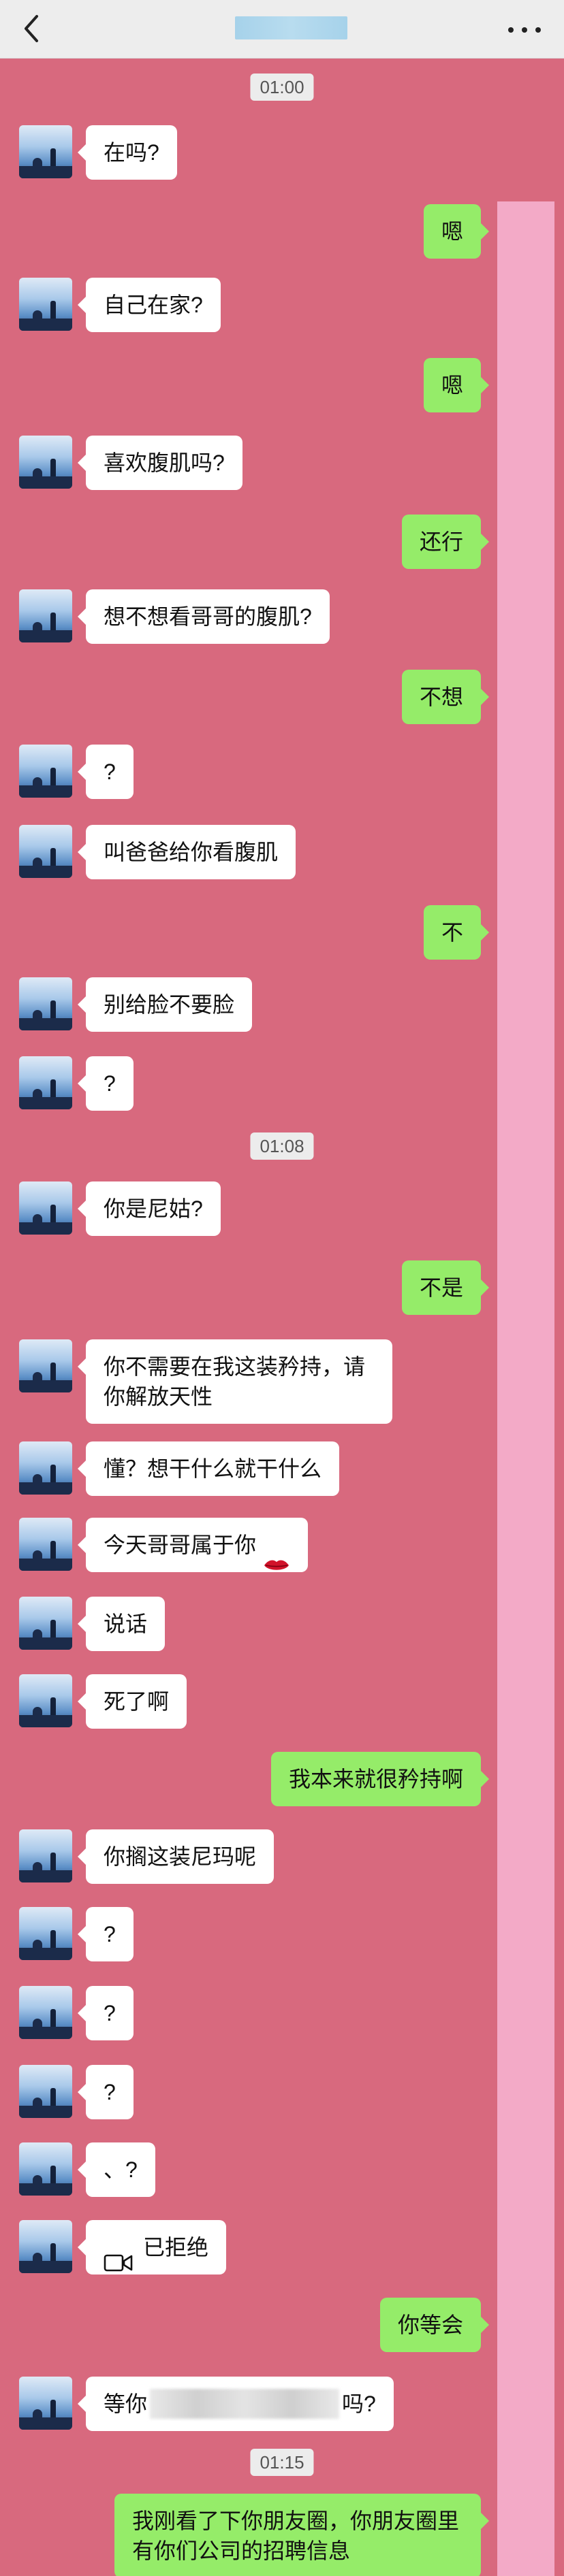  I want to click on message-row-incoming: 你搁这装尼玛呢, so click(282, 1856).